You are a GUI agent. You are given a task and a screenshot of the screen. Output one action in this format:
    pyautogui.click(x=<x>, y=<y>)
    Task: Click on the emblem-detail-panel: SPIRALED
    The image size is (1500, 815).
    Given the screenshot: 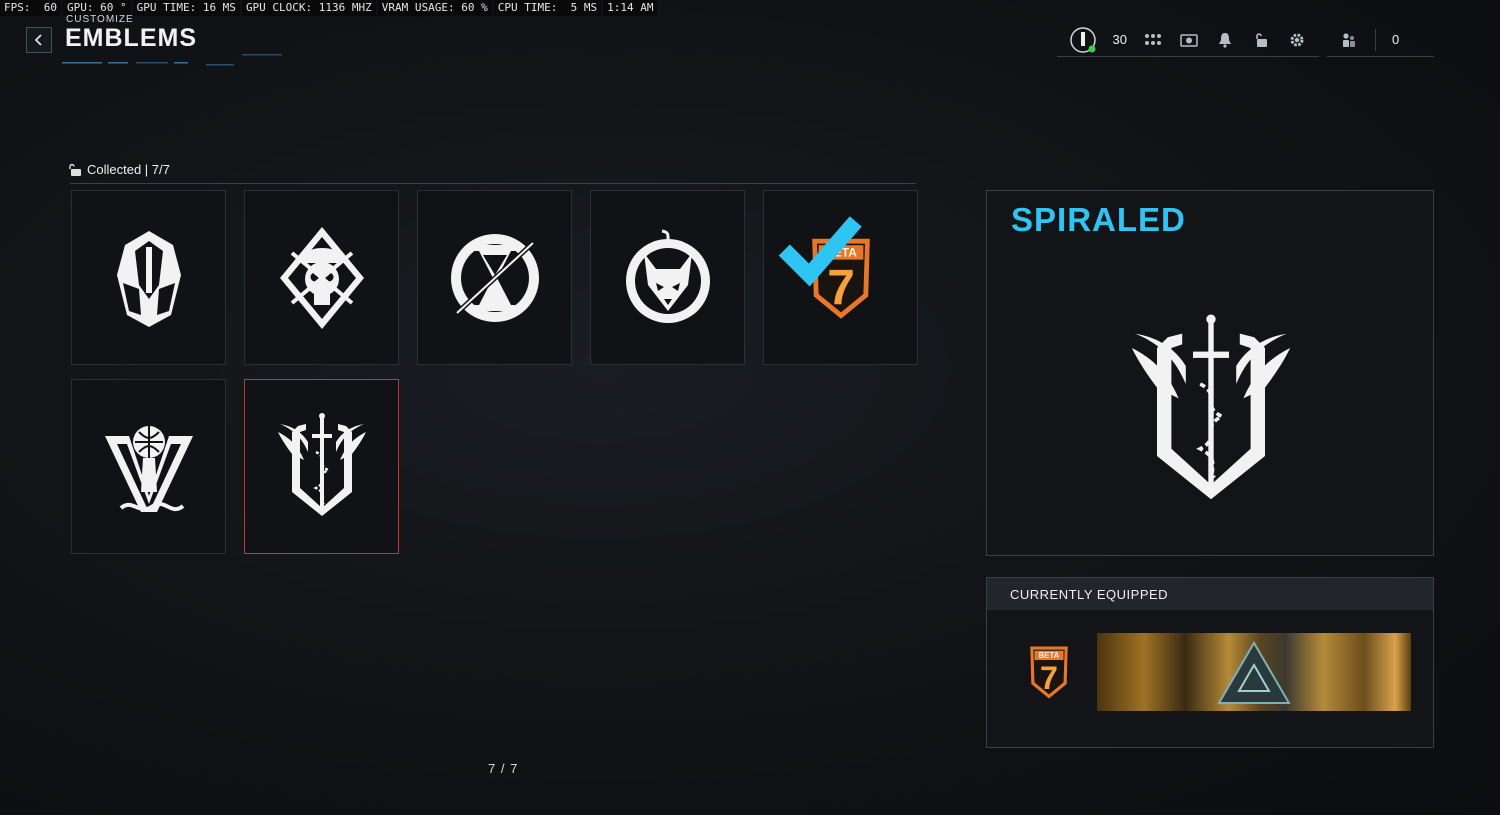 What is the action you would take?
    pyautogui.click(x=1210, y=373)
    